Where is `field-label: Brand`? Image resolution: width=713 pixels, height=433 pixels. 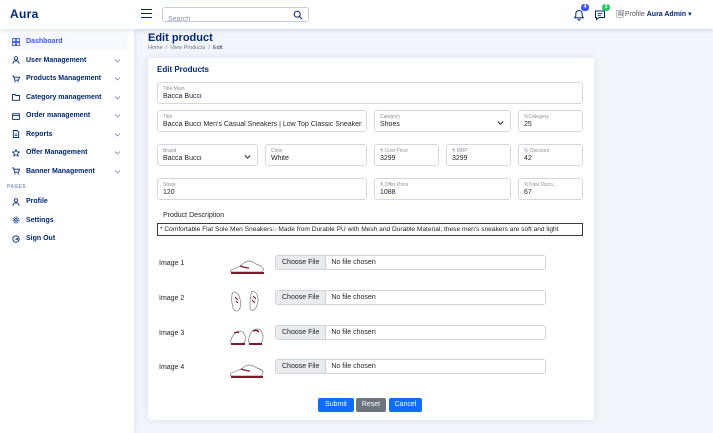 field-label: Brand is located at coordinates (170, 151).